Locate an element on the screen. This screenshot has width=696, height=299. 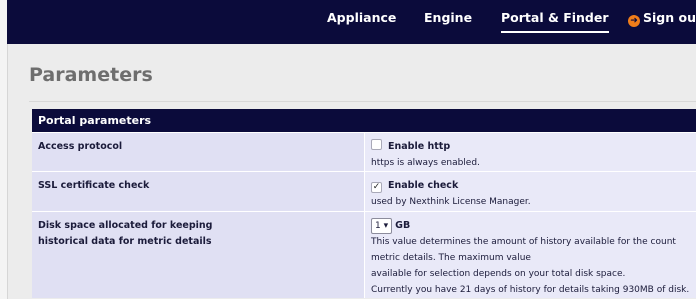
page-title: Parameters is located at coordinates (91, 75).